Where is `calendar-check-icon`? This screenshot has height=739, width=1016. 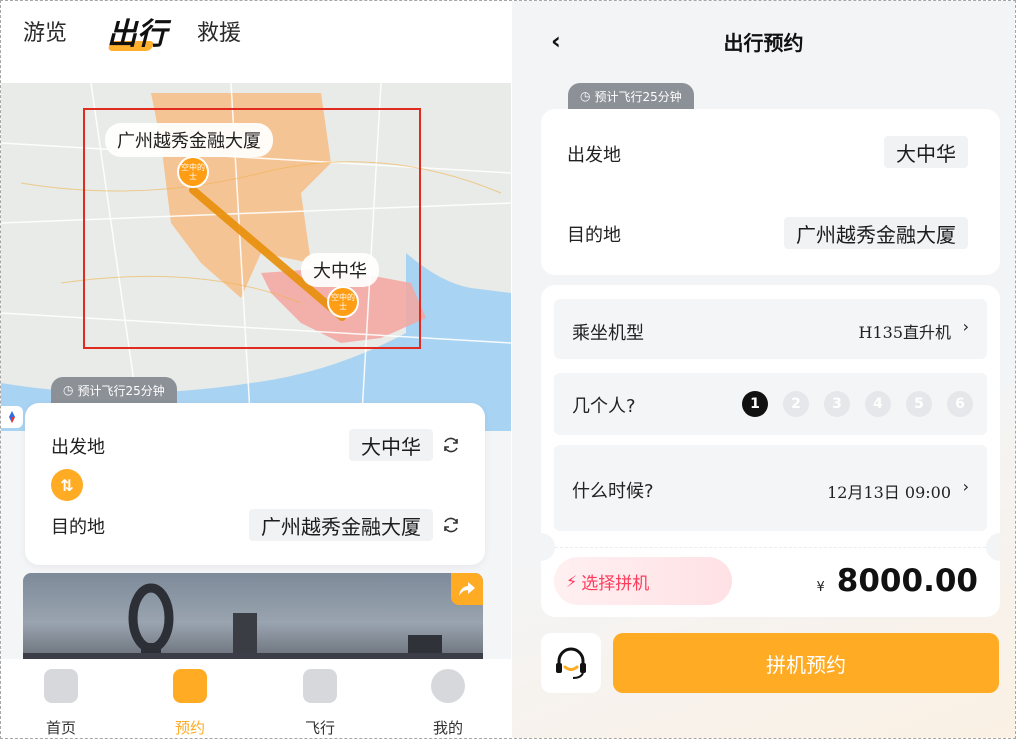
calendar-check-icon is located at coordinates (190, 686).